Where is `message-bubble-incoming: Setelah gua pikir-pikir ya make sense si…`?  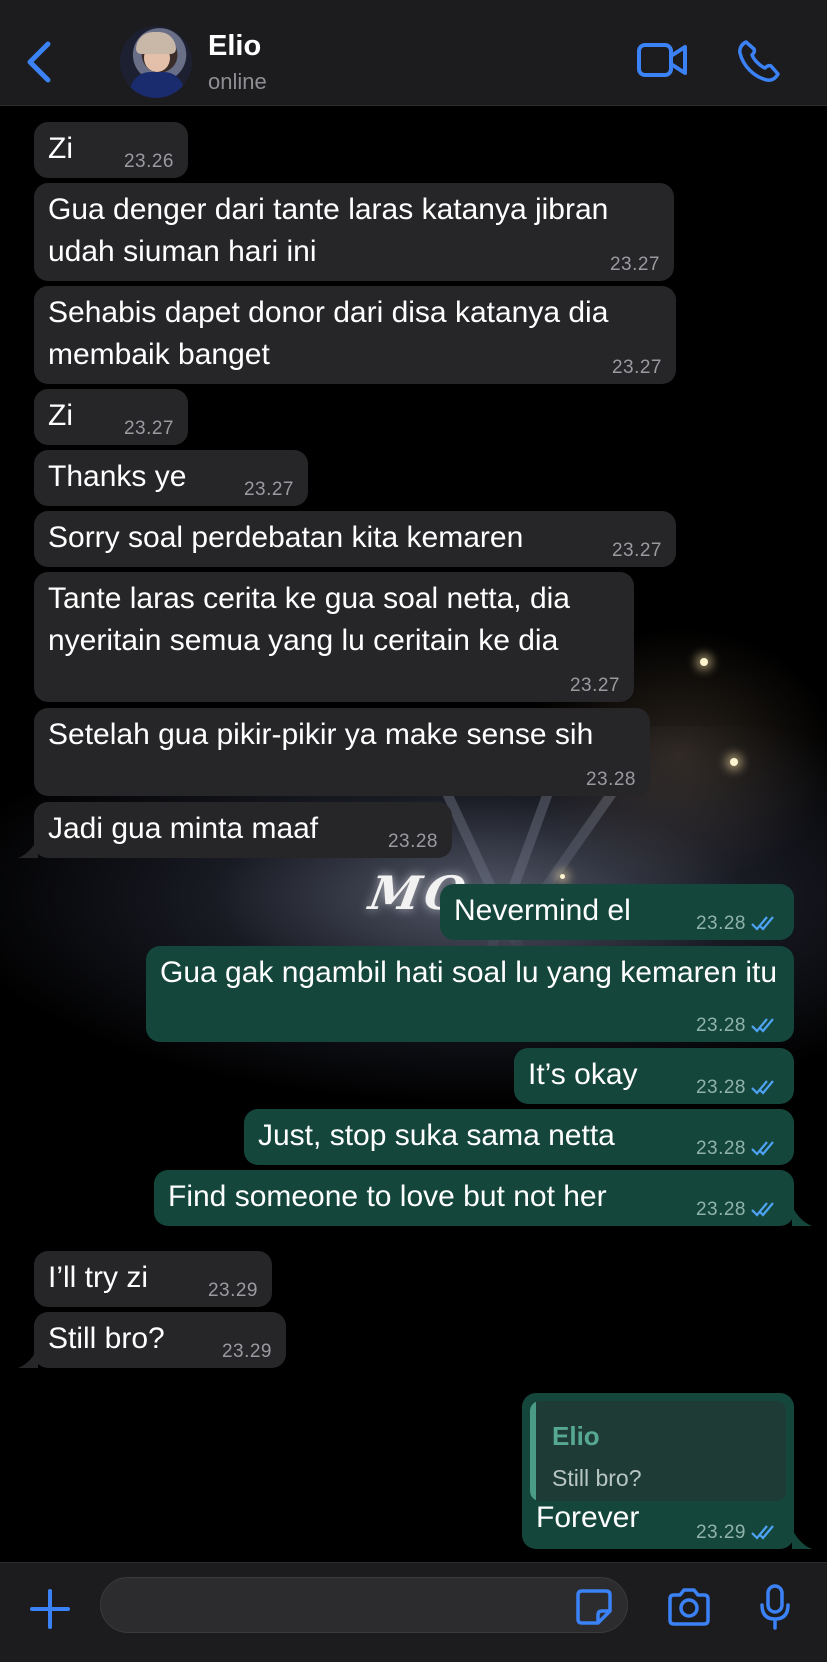 message-bubble-incoming: Setelah gua pikir-pikir ya make sense si… is located at coordinates (342, 752).